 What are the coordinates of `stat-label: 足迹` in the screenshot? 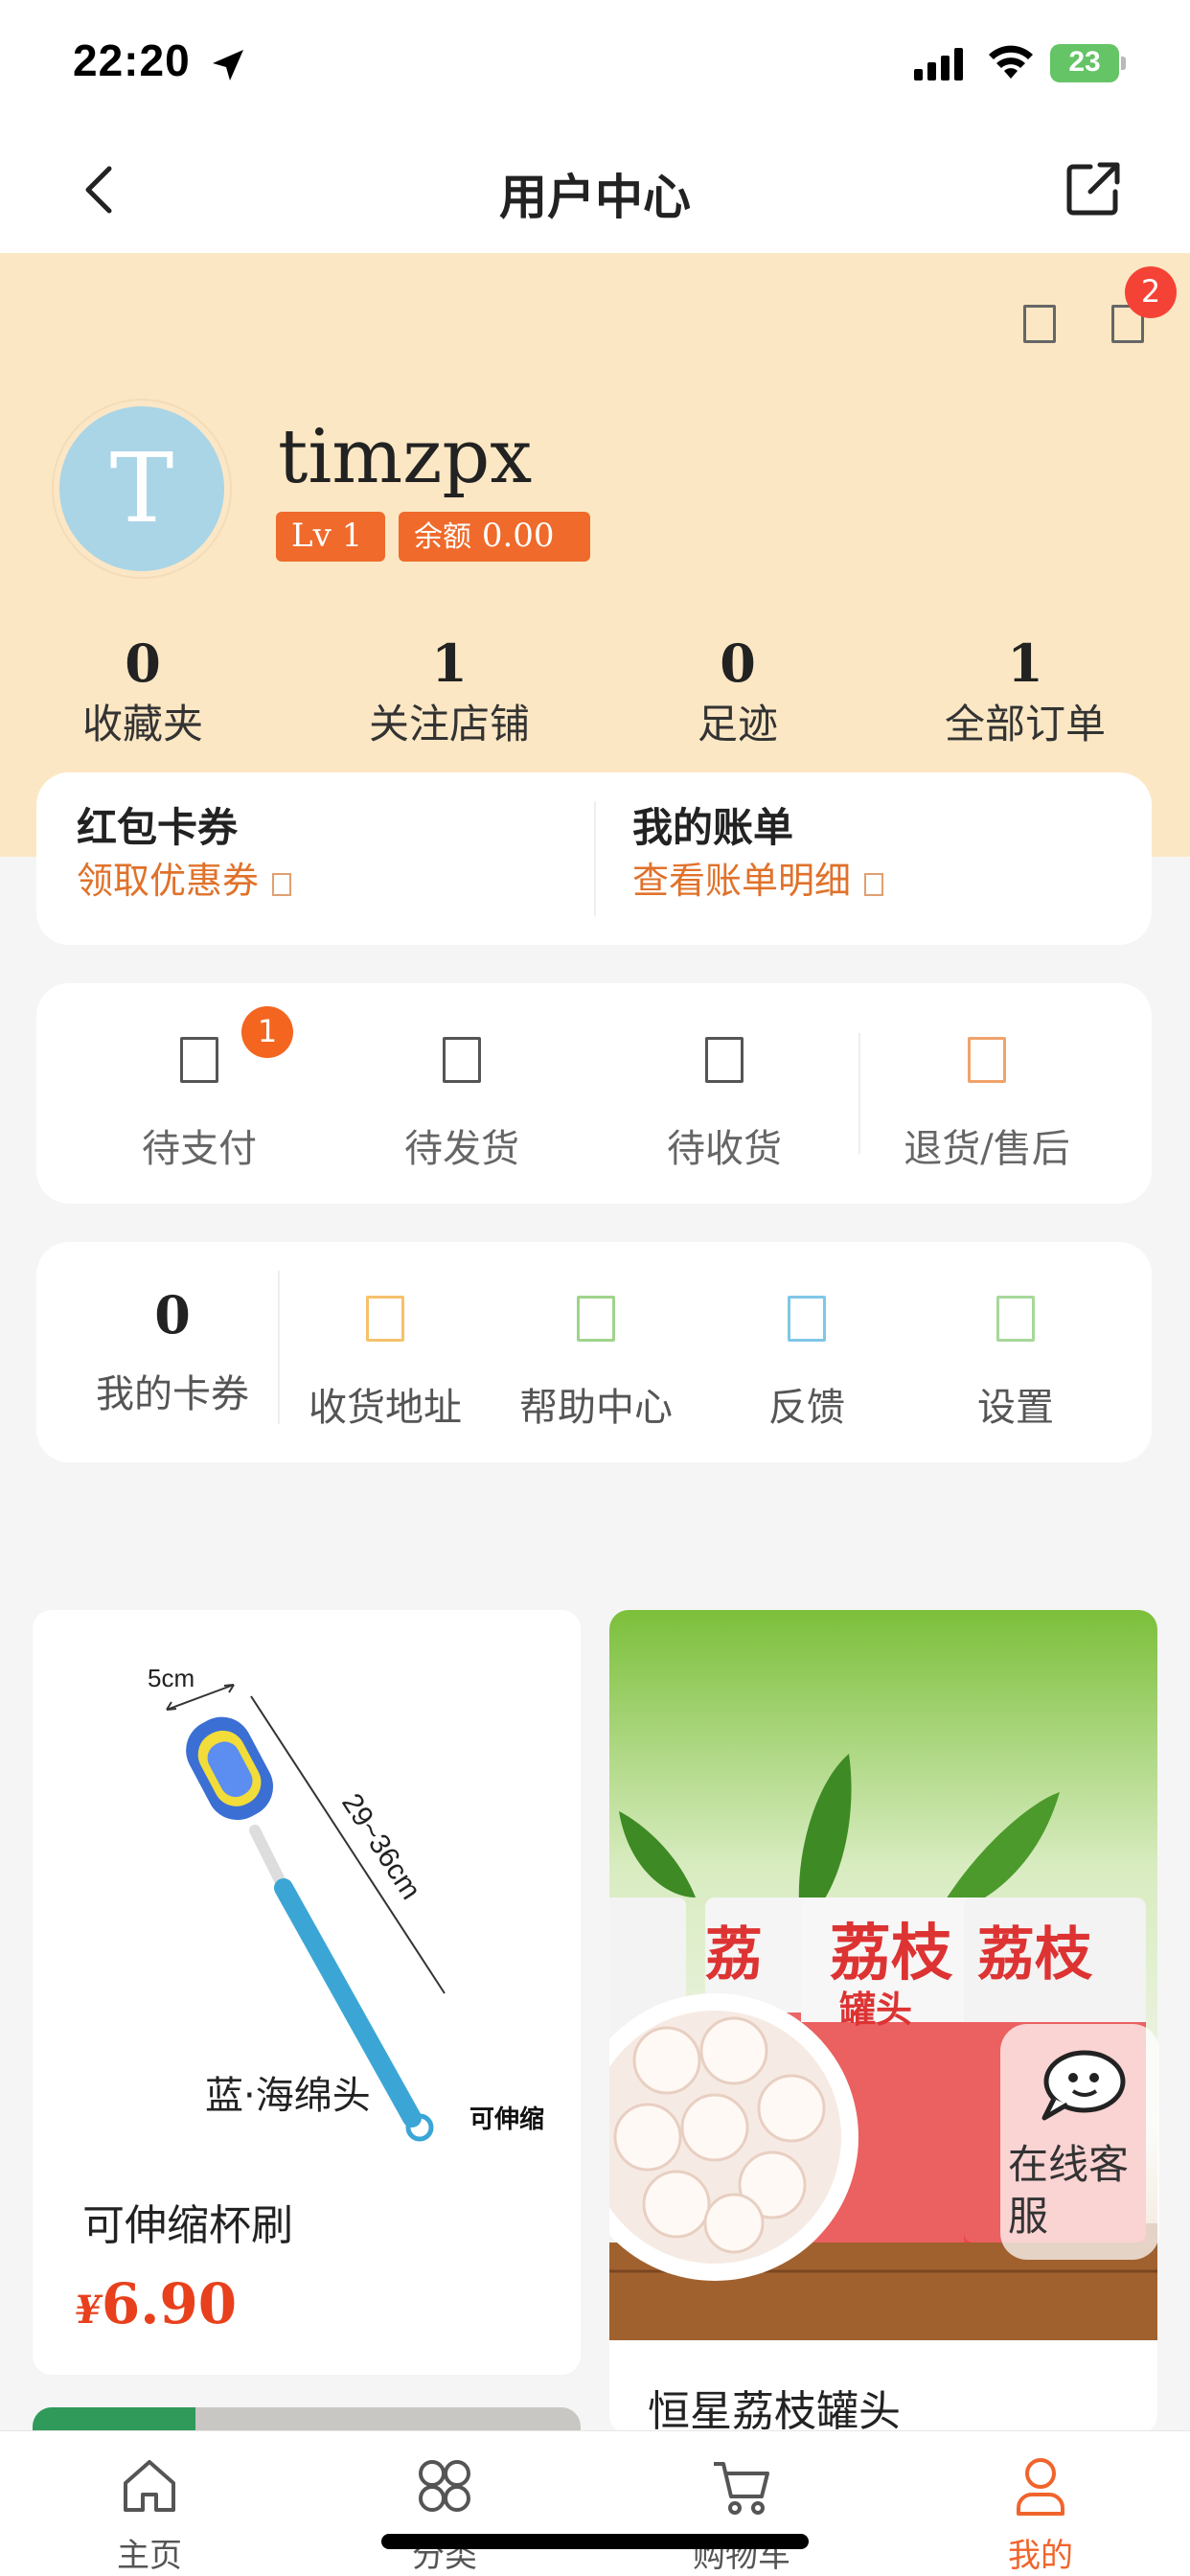 It's located at (738, 724).